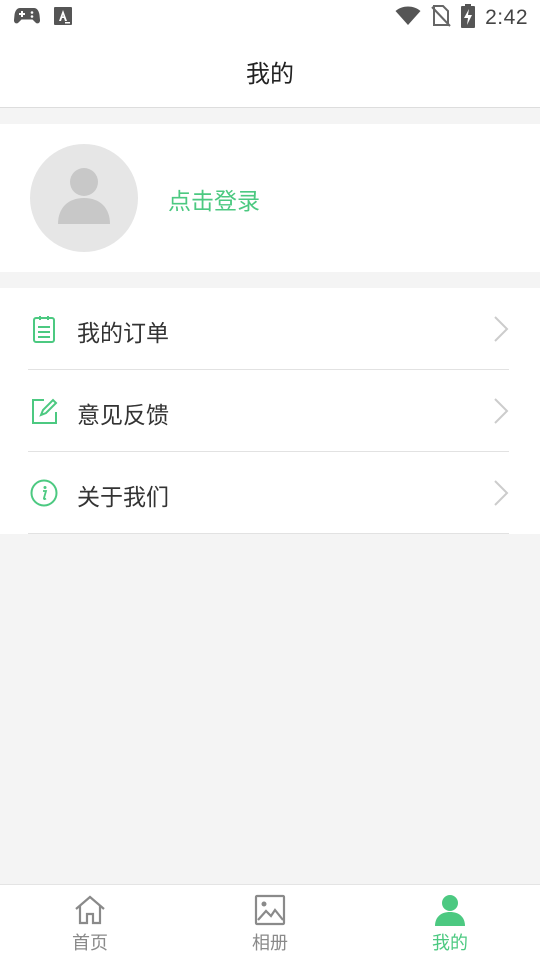 The image size is (540, 960). Describe the element at coordinates (63, 18) in the screenshot. I see `font-a-icon` at that location.